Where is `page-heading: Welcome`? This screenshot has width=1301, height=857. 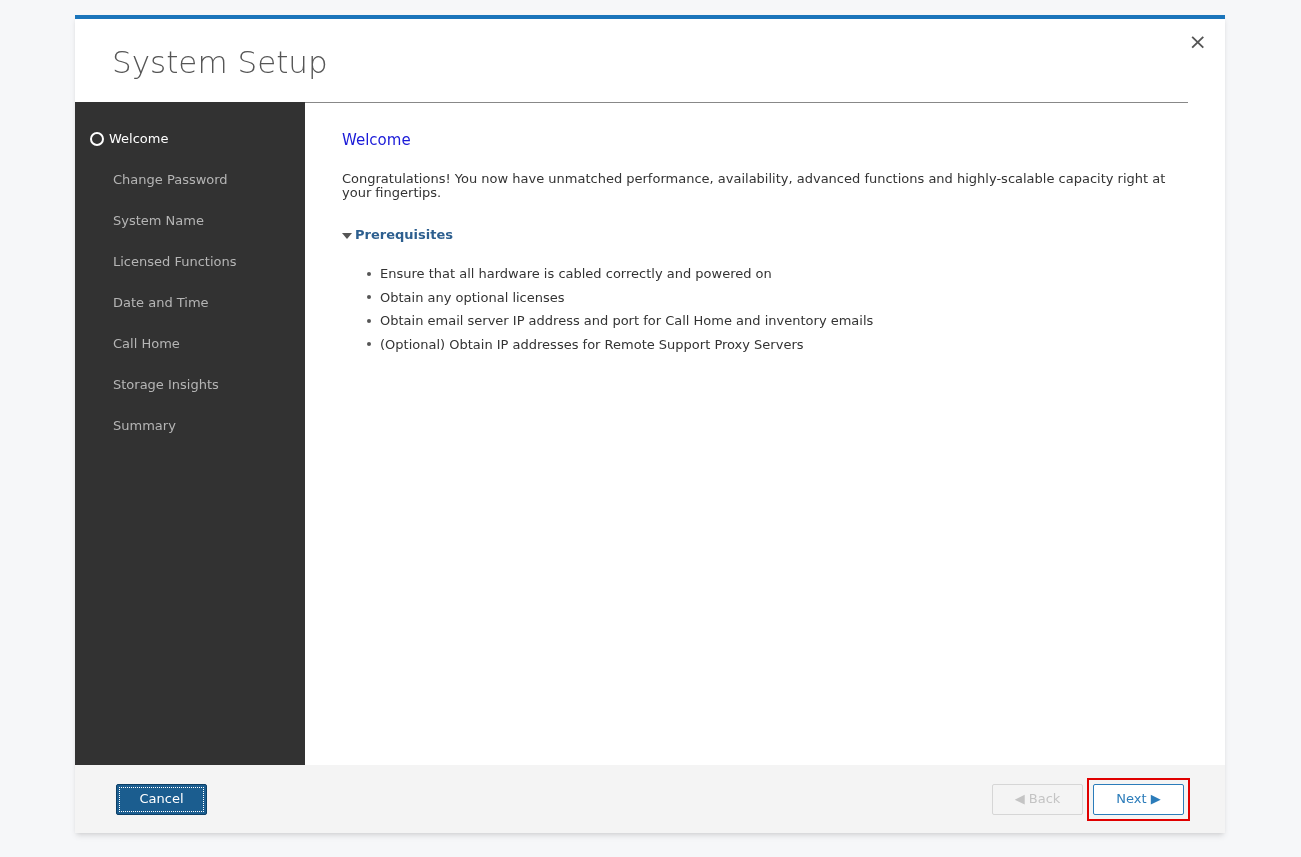
page-heading: Welcome is located at coordinates (377, 140).